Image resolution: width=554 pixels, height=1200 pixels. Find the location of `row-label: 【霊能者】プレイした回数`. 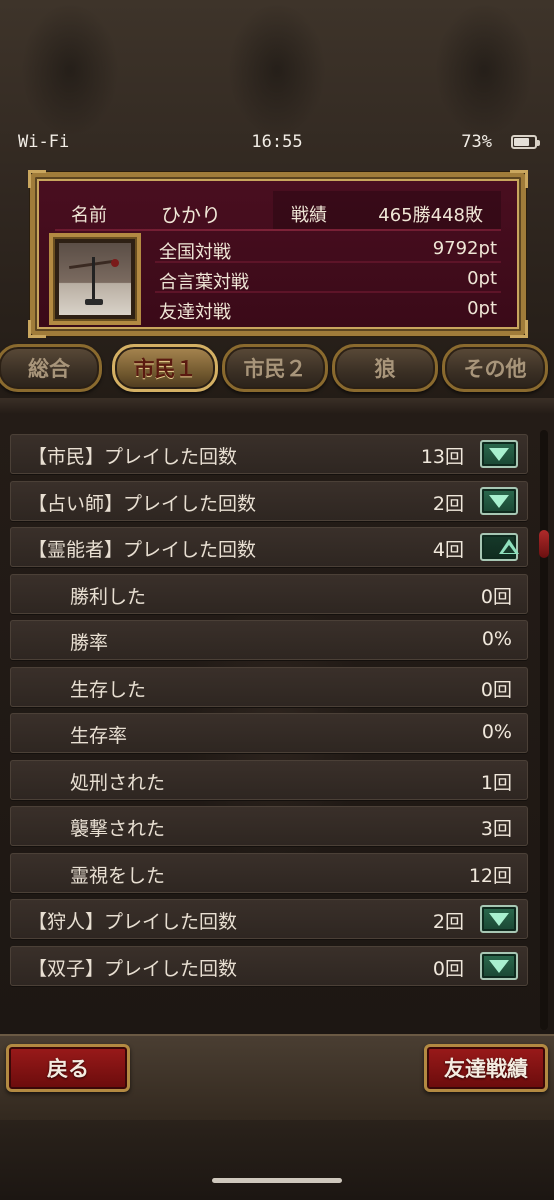

row-label: 【霊能者】プレイした回数 is located at coordinates (142, 550).